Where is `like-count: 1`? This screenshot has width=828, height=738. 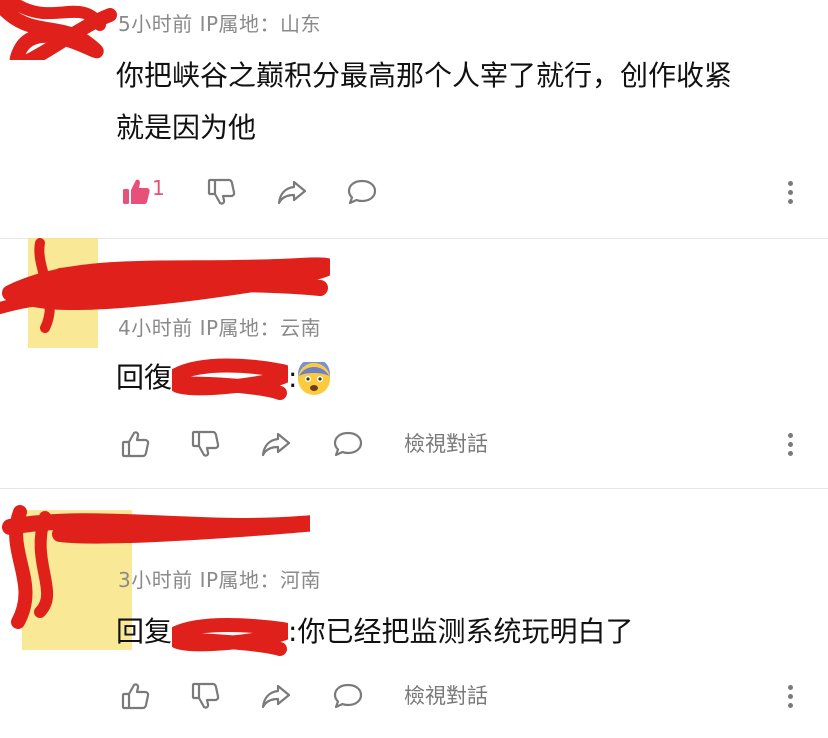 like-count: 1 is located at coordinates (158, 188).